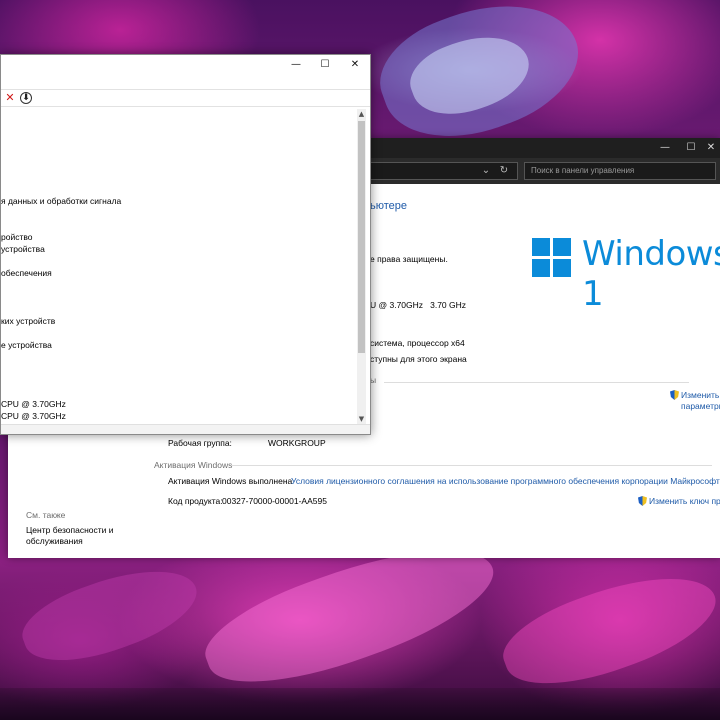  I want to click on tree-item: е устройства, so click(26, 345).